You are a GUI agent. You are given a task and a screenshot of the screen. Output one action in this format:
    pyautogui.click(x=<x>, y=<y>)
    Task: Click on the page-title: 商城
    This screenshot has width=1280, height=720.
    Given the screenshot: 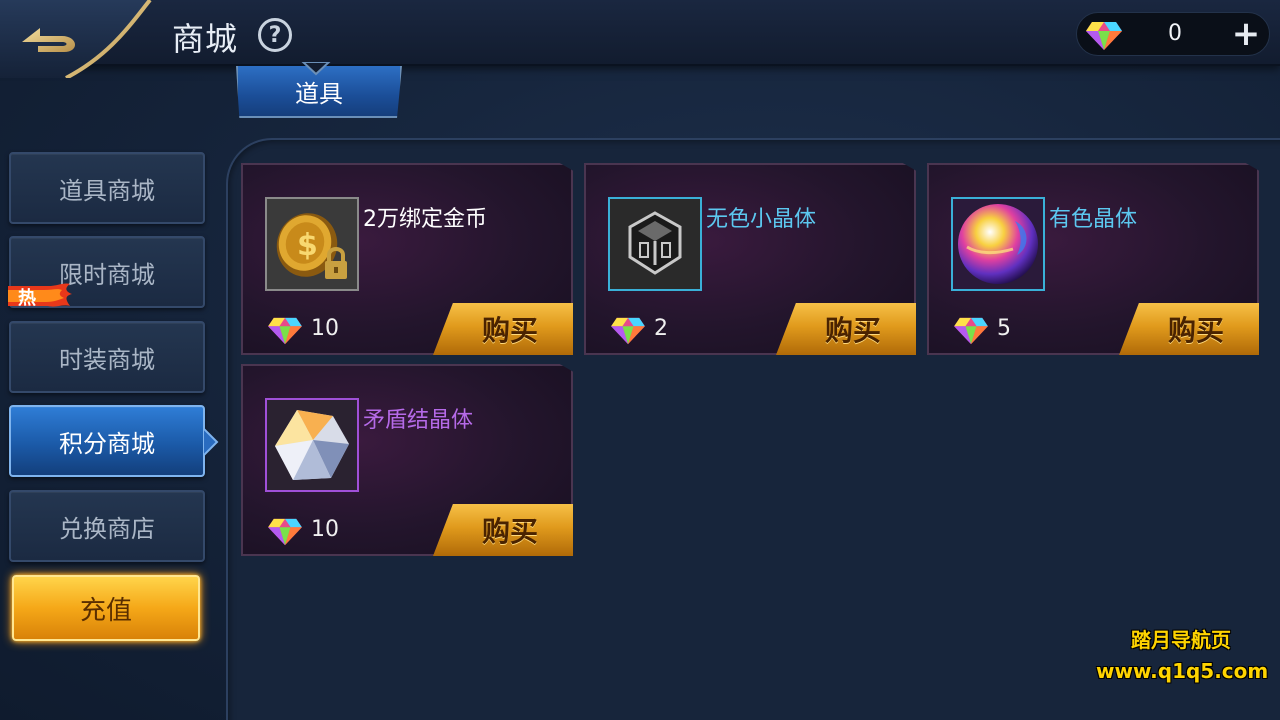 What is the action you would take?
    pyautogui.click(x=205, y=39)
    